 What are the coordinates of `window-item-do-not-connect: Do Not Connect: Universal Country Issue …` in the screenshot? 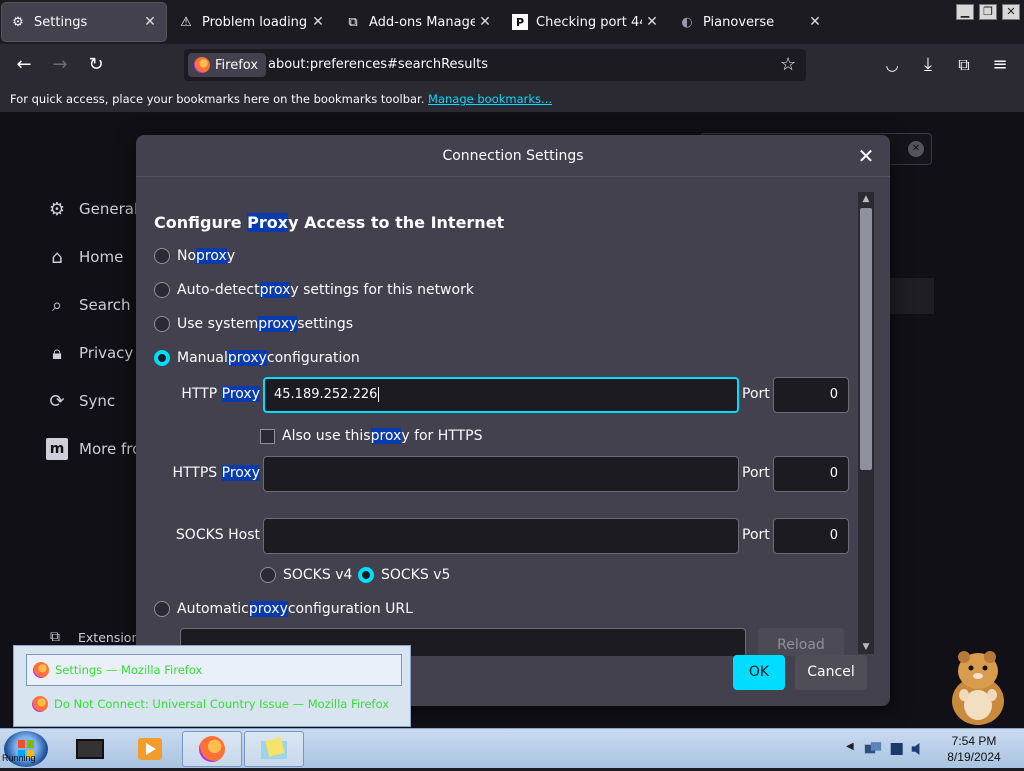 It's located at (214, 704).